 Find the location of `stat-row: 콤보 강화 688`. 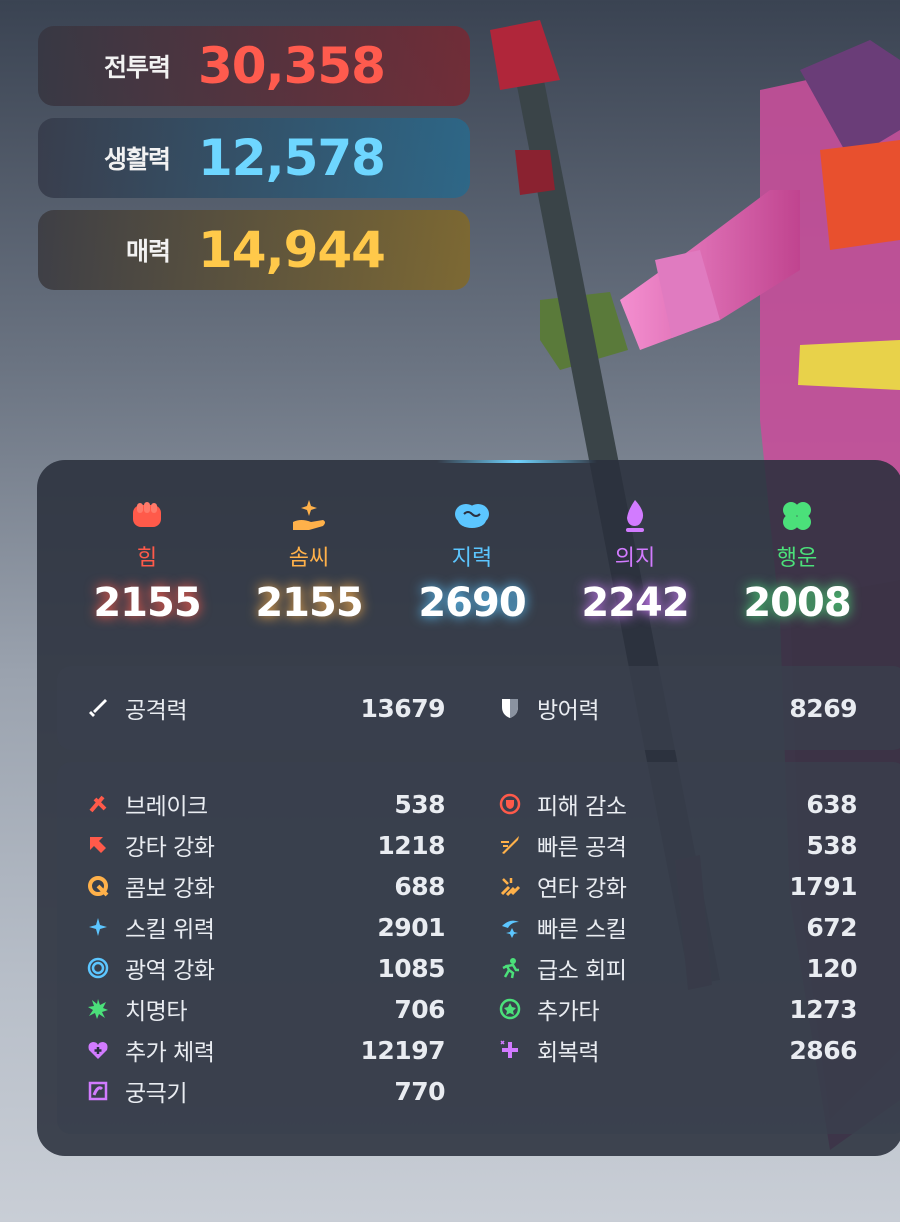

stat-row: 콤보 강화 688 is located at coordinates (265, 886).